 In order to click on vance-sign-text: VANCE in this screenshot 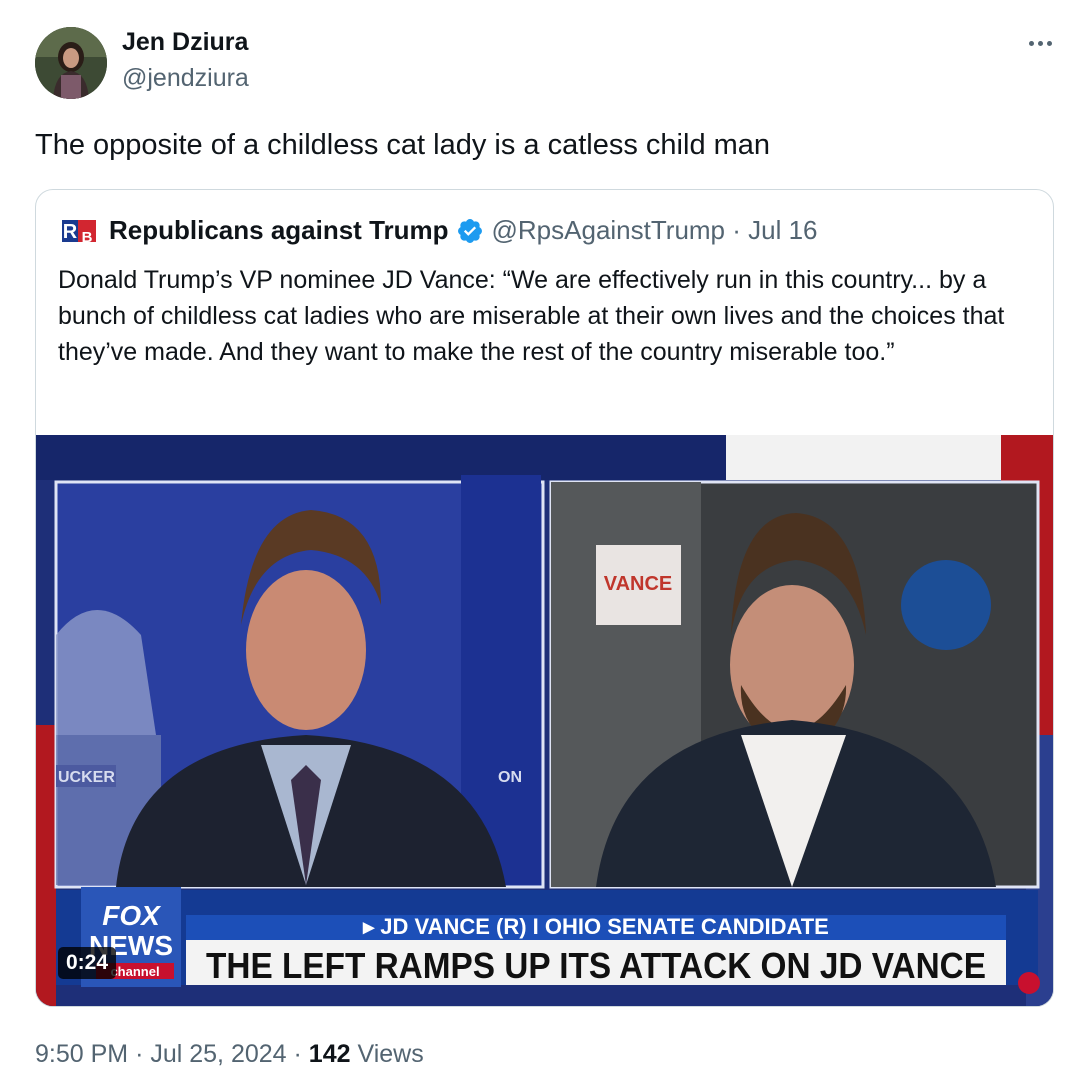, I will do `click(638, 584)`.